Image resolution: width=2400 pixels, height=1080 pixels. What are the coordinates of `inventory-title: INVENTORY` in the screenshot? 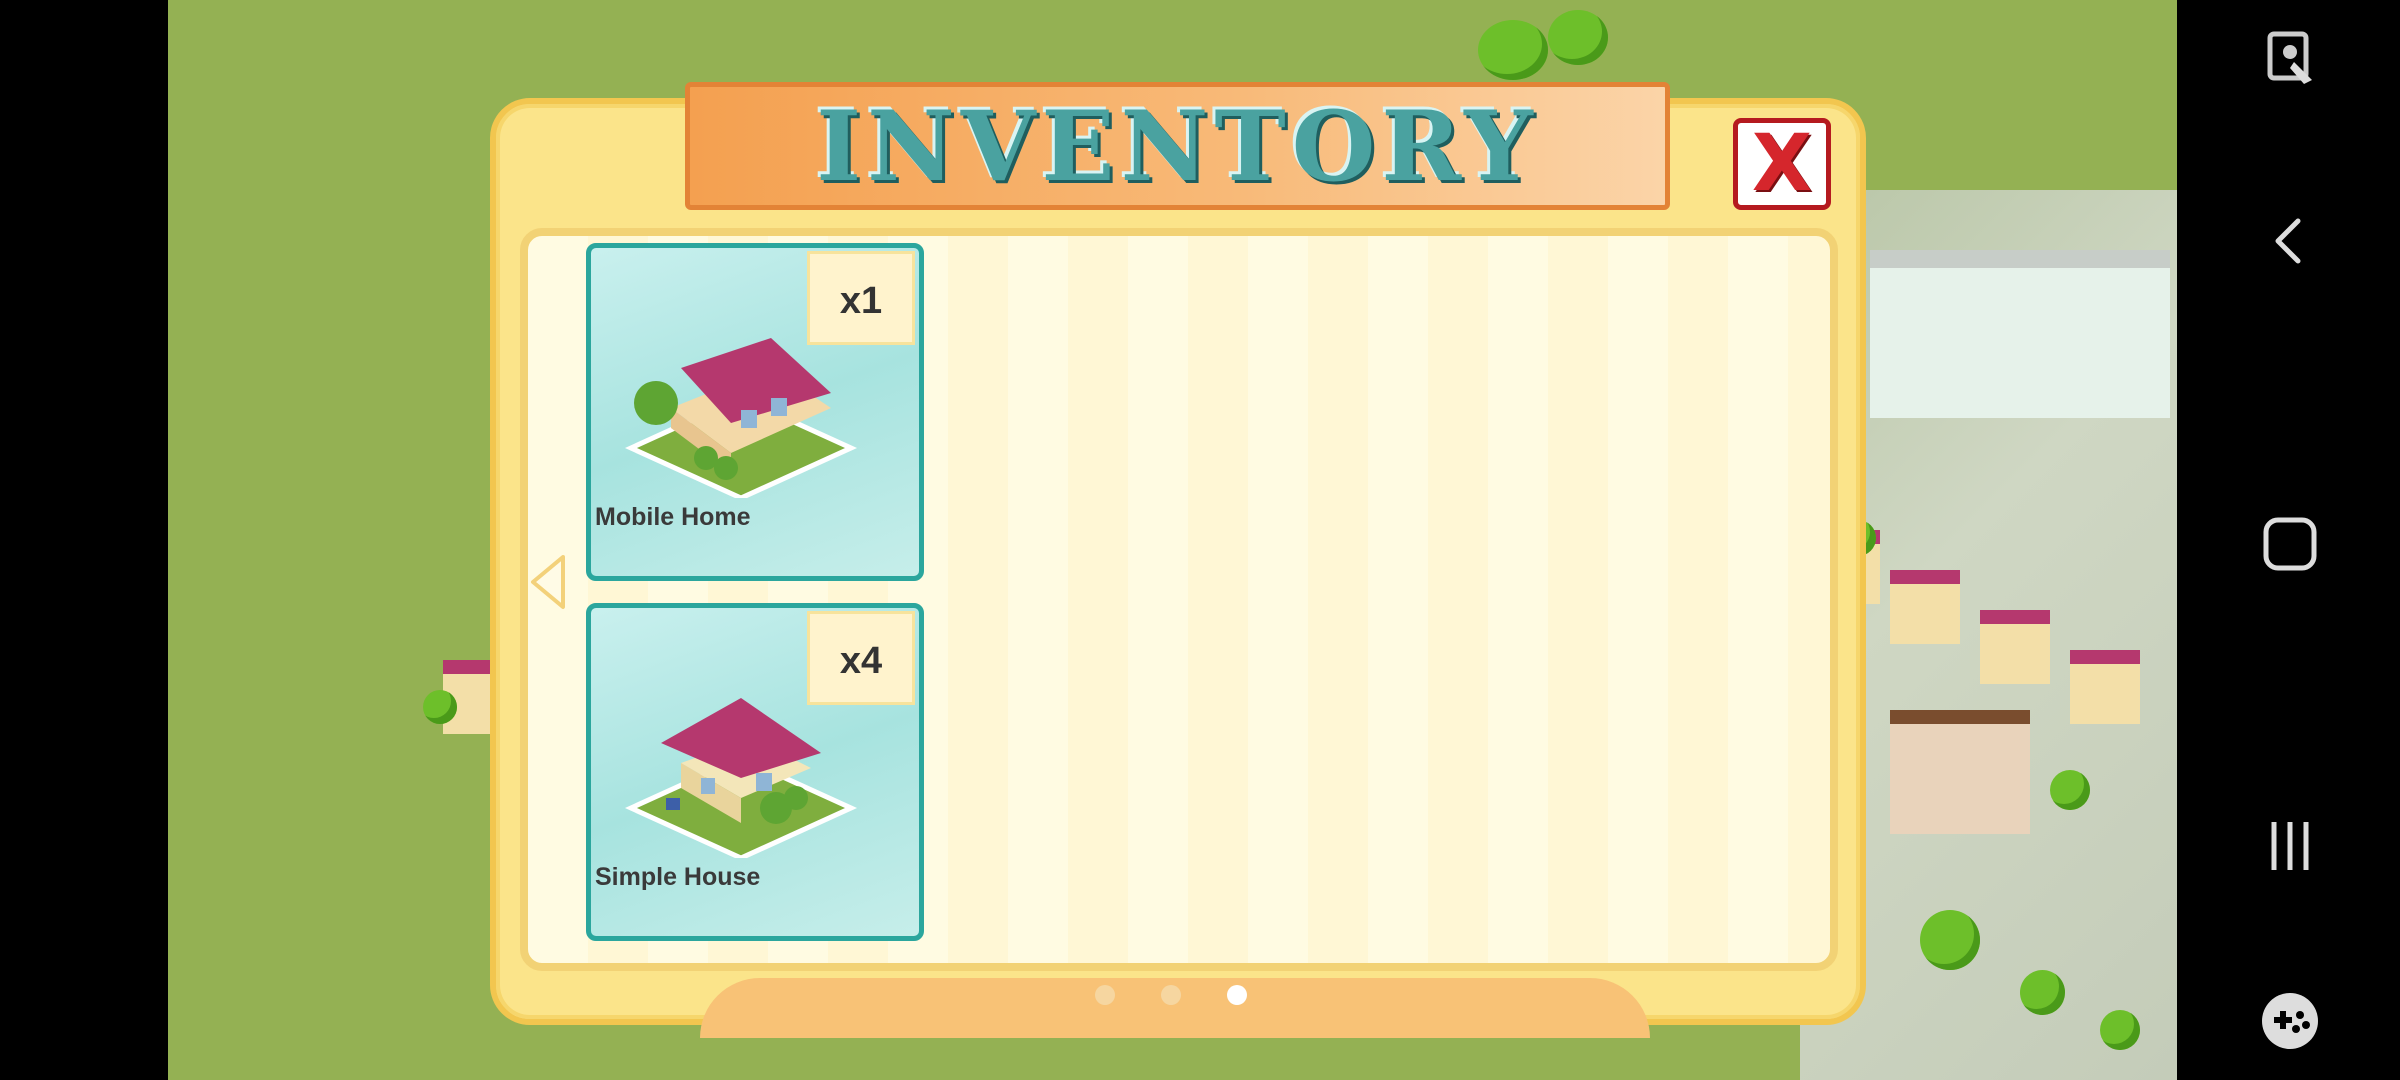 It's located at (1177, 146).